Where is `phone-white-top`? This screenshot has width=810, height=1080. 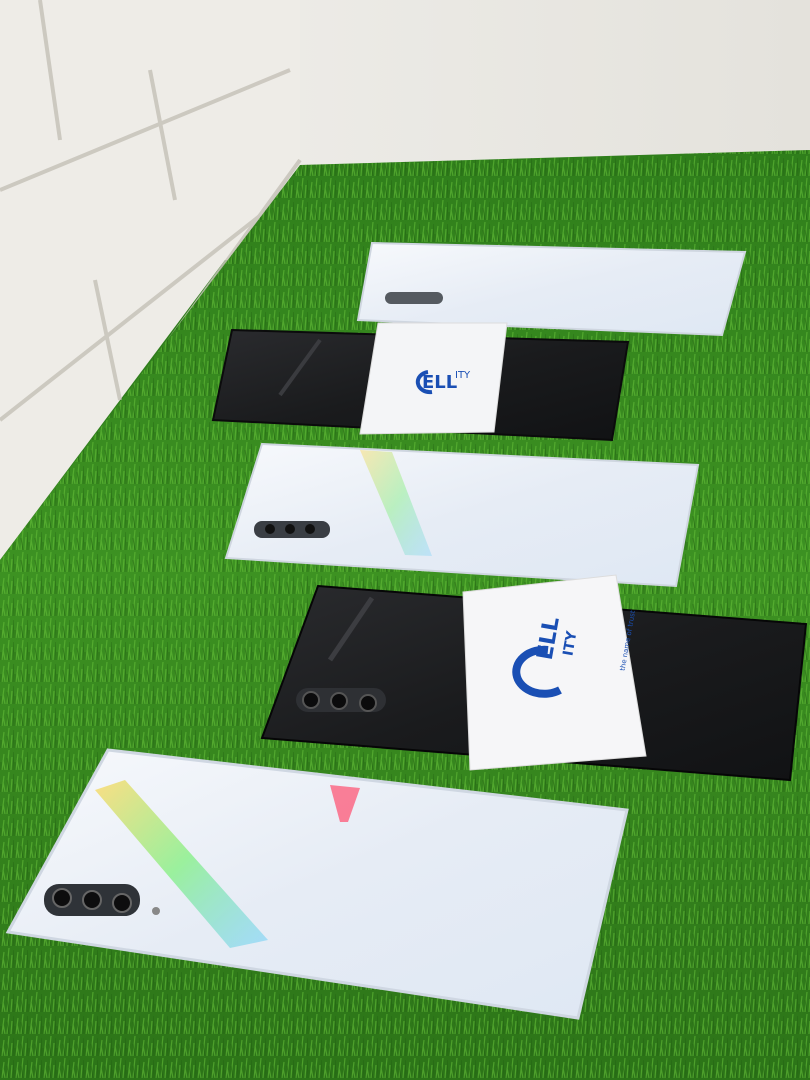
phone-white-top is located at coordinates (551, 289).